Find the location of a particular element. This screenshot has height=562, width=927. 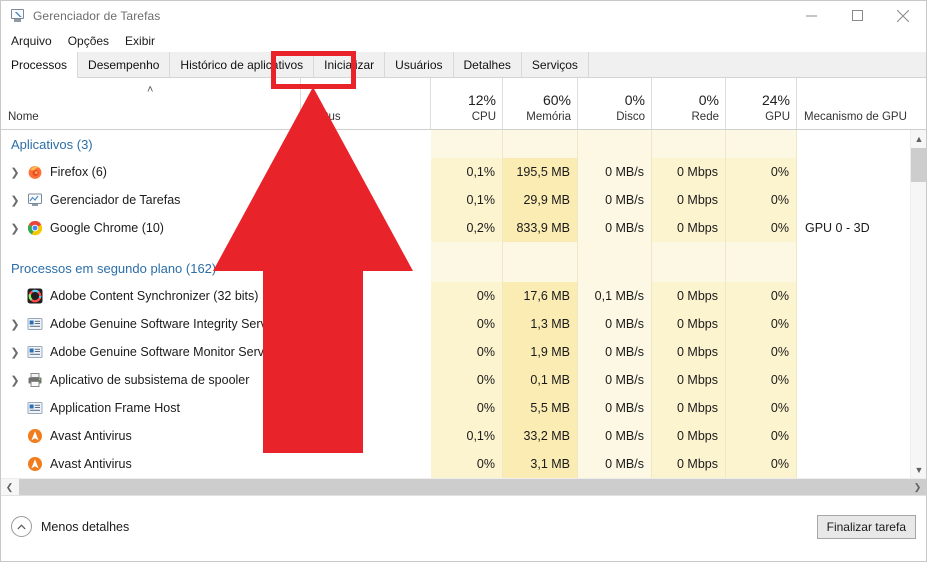

column-header-disco: 0% Disco is located at coordinates (615, 104).